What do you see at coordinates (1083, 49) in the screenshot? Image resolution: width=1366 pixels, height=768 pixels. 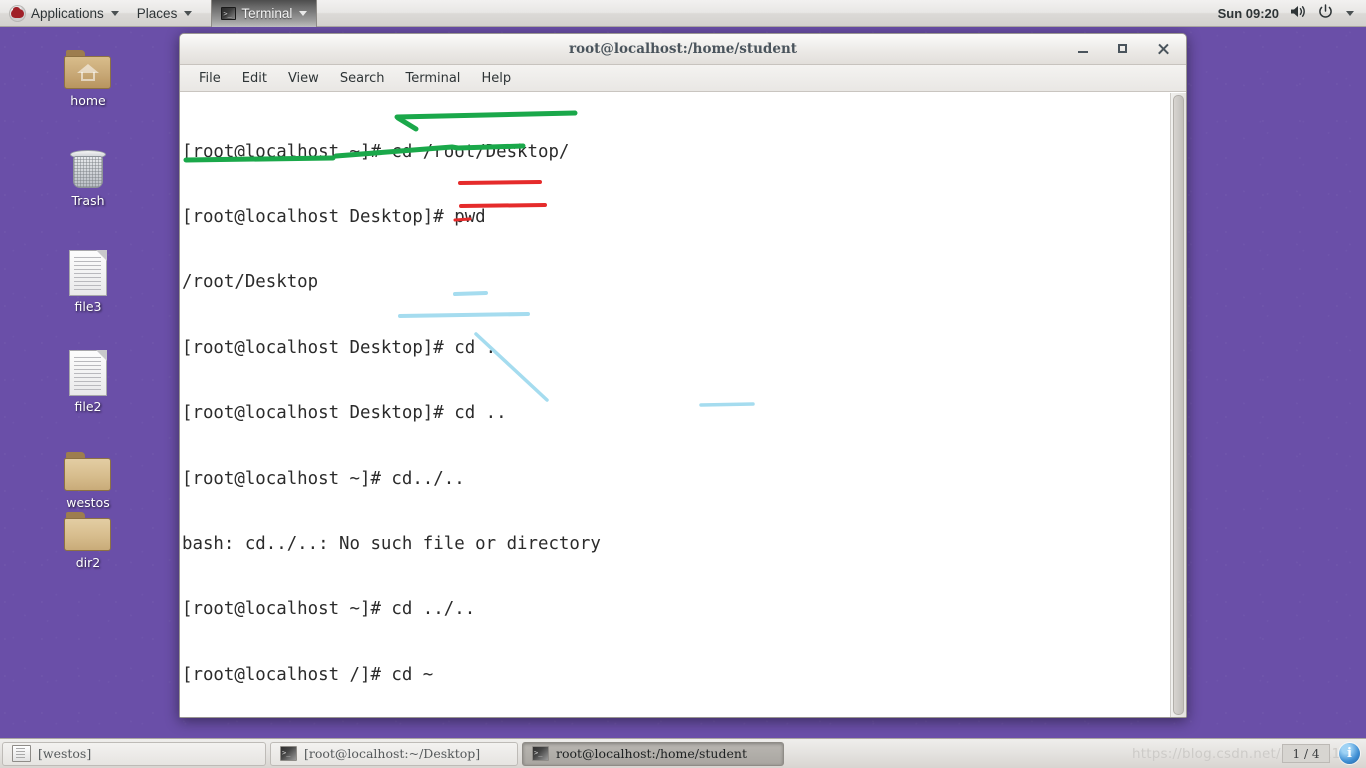 I see `minimize-icon` at bounding box center [1083, 49].